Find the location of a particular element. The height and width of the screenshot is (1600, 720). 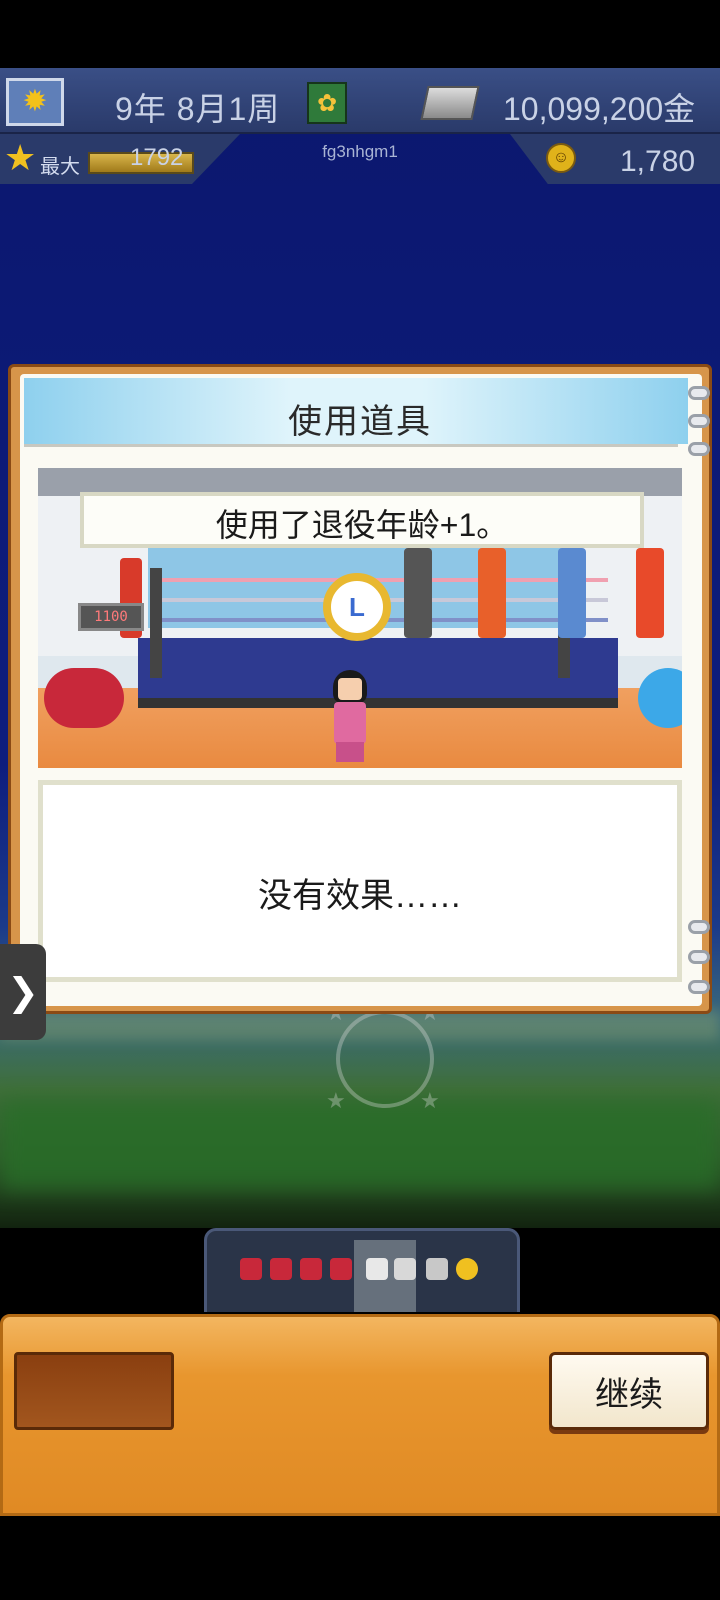

settings-button: ✹ is located at coordinates (35, 102).